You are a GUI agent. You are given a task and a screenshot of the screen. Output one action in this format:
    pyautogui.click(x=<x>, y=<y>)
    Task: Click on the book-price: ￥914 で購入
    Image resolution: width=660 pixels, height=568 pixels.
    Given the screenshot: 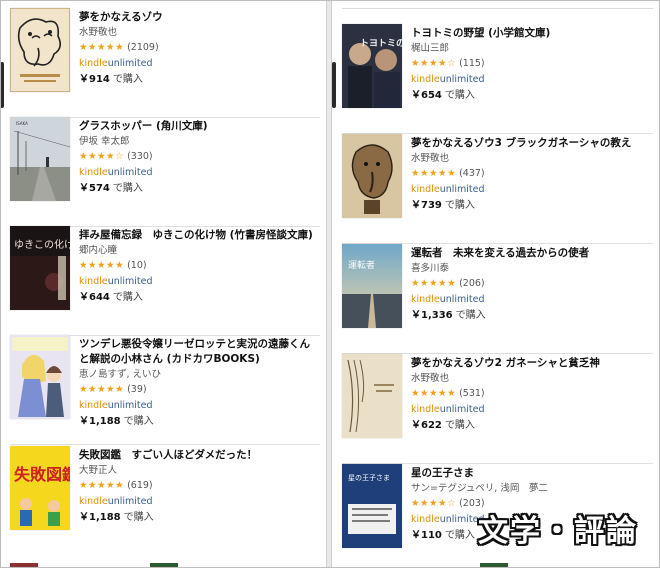 What is the action you would take?
    pyautogui.click(x=199, y=79)
    